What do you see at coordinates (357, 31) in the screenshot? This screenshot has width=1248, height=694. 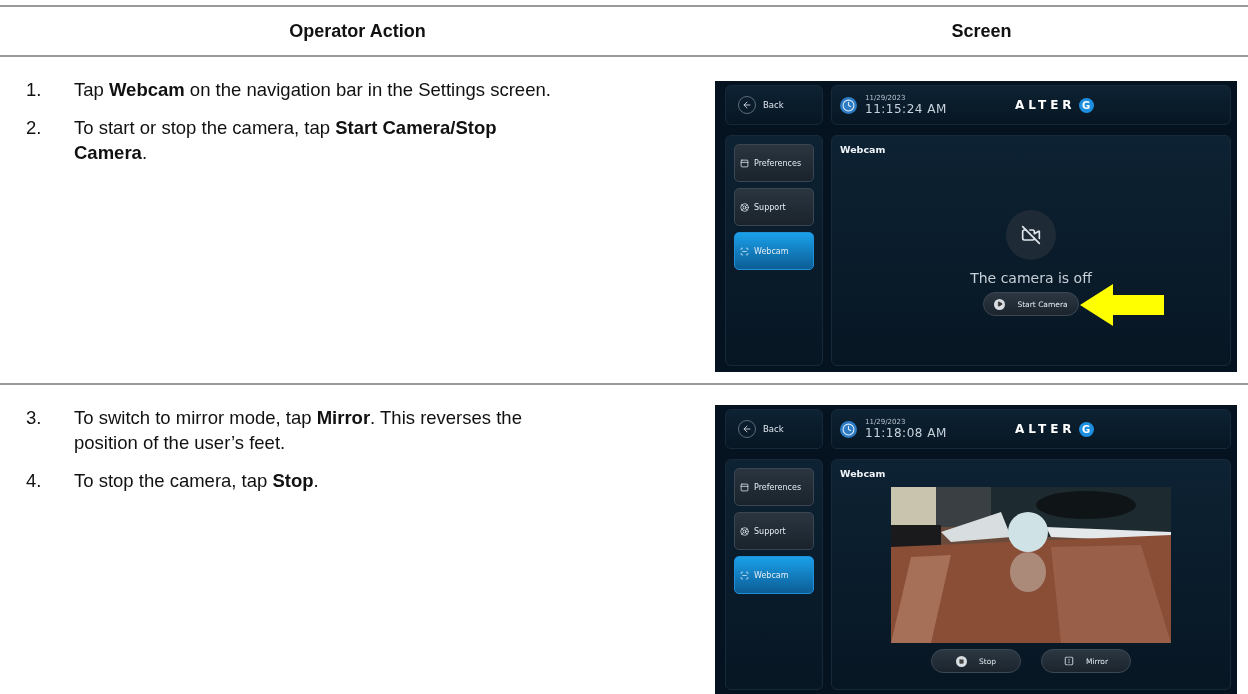 I see `column-header: Operator Action` at bounding box center [357, 31].